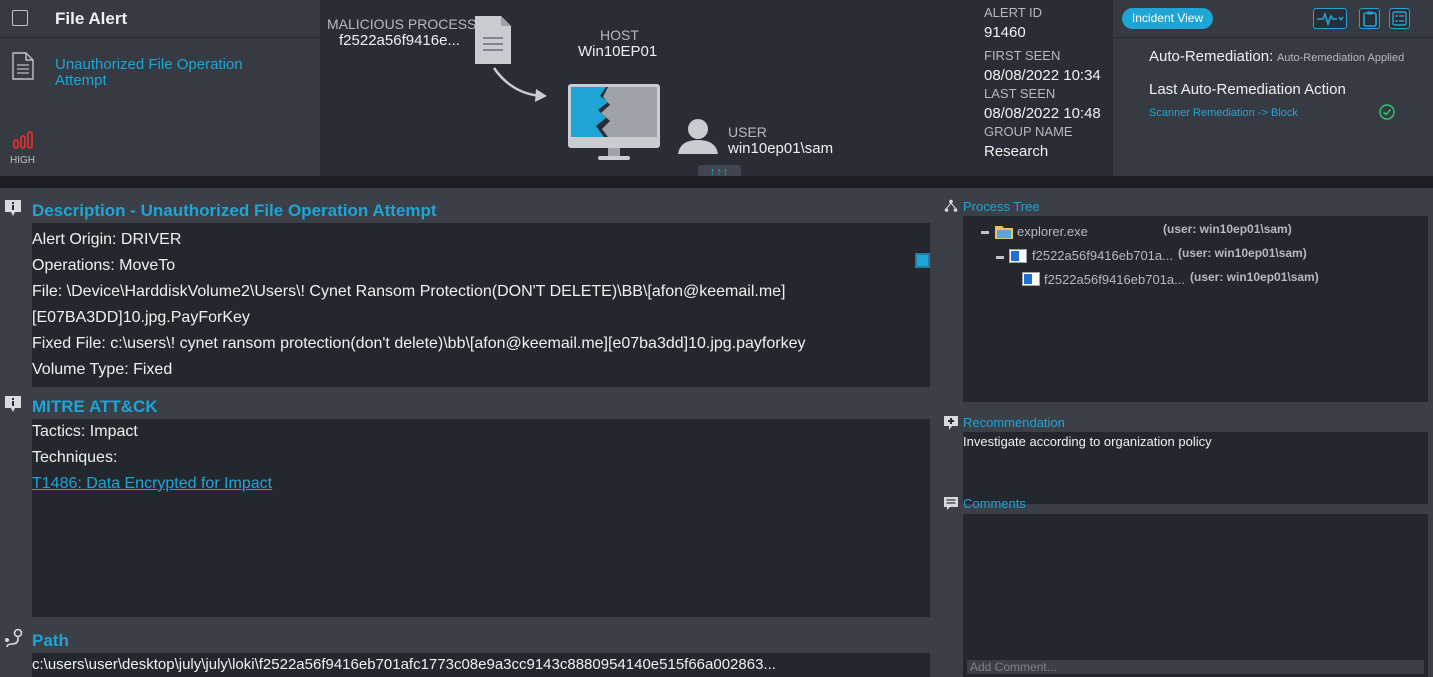 This screenshot has height=677, width=1433. Describe the element at coordinates (1387, 112) in the screenshot. I see `check-circle-icon` at that location.